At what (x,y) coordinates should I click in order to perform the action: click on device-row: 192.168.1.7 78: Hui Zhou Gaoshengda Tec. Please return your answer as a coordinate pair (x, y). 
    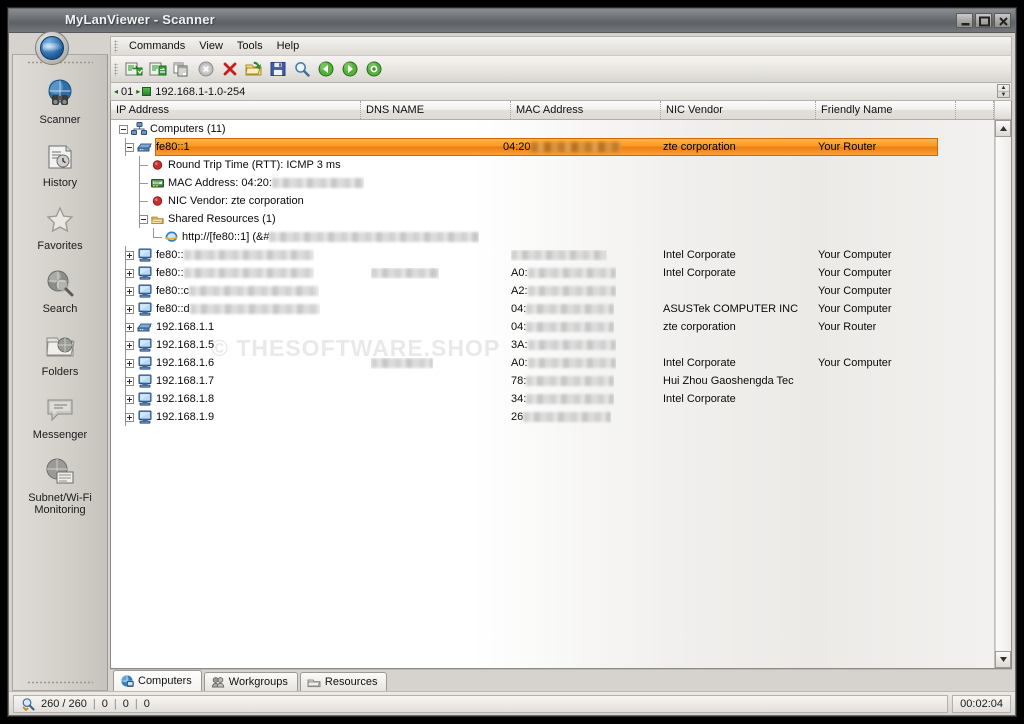
    Looking at the image, I should click on (552, 381).